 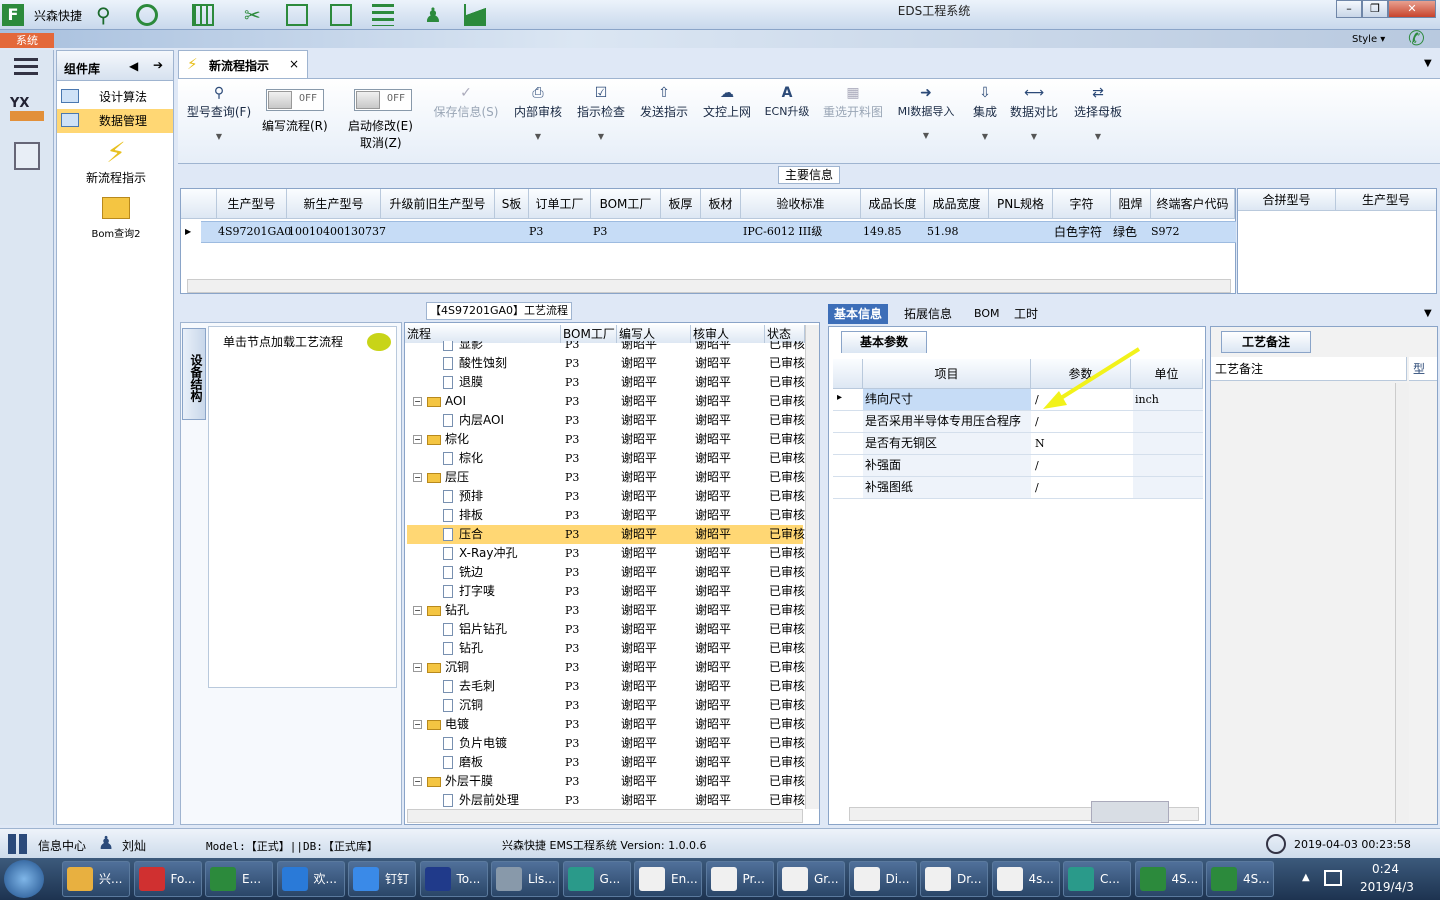 What do you see at coordinates (606, 477) in the screenshot?
I see `tree-row: − 层压 P3 谢昭平 谢昭平 已审核` at bounding box center [606, 477].